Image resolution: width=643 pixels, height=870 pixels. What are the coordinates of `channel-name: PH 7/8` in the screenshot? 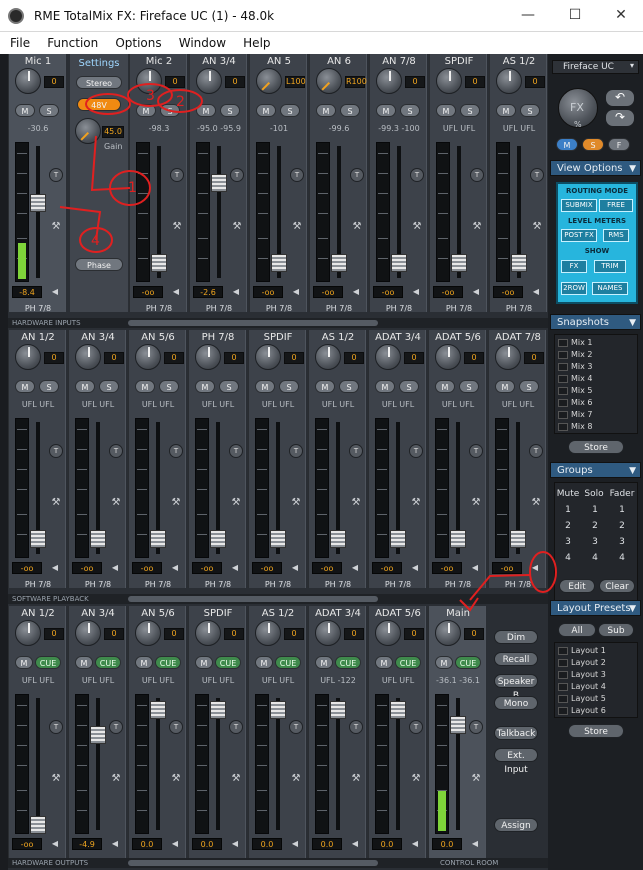 It's located at (218, 337).